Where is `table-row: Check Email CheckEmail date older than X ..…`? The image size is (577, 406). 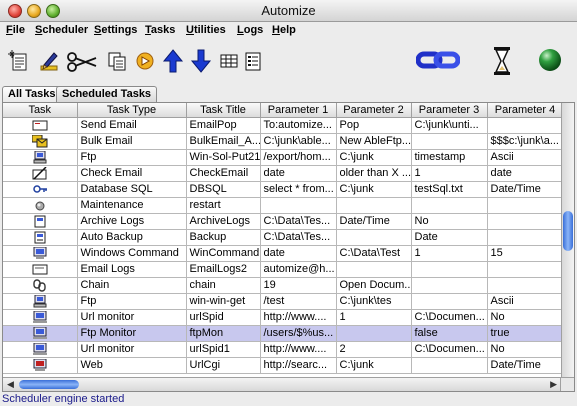
table-row: Check Email CheckEmail date older than X ..… is located at coordinates (283, 173).